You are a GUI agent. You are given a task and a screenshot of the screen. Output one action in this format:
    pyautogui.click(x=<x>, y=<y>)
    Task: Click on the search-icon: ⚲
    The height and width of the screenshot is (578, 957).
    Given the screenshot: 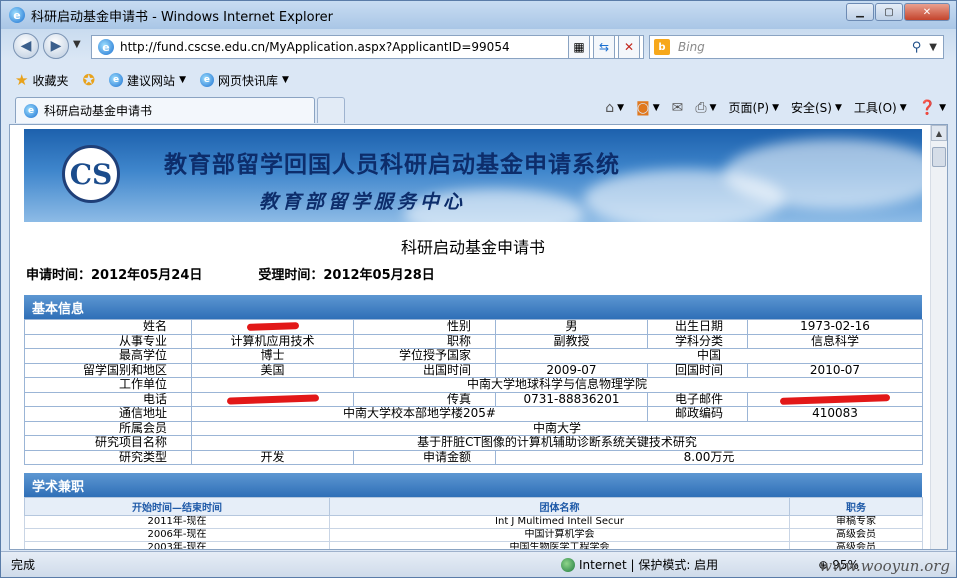 What is the action you would take?
    pyautogui.click(x=921, y=47)
    